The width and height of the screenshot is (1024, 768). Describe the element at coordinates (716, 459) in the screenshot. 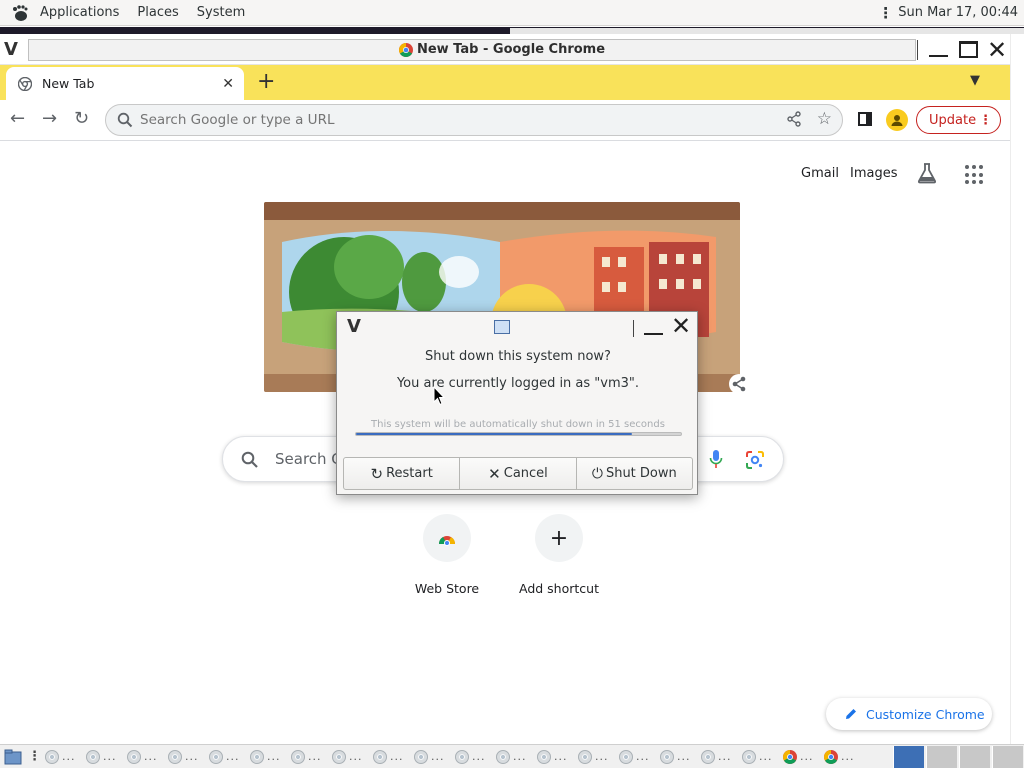

I see `voice-search-mic-icon` at that location.